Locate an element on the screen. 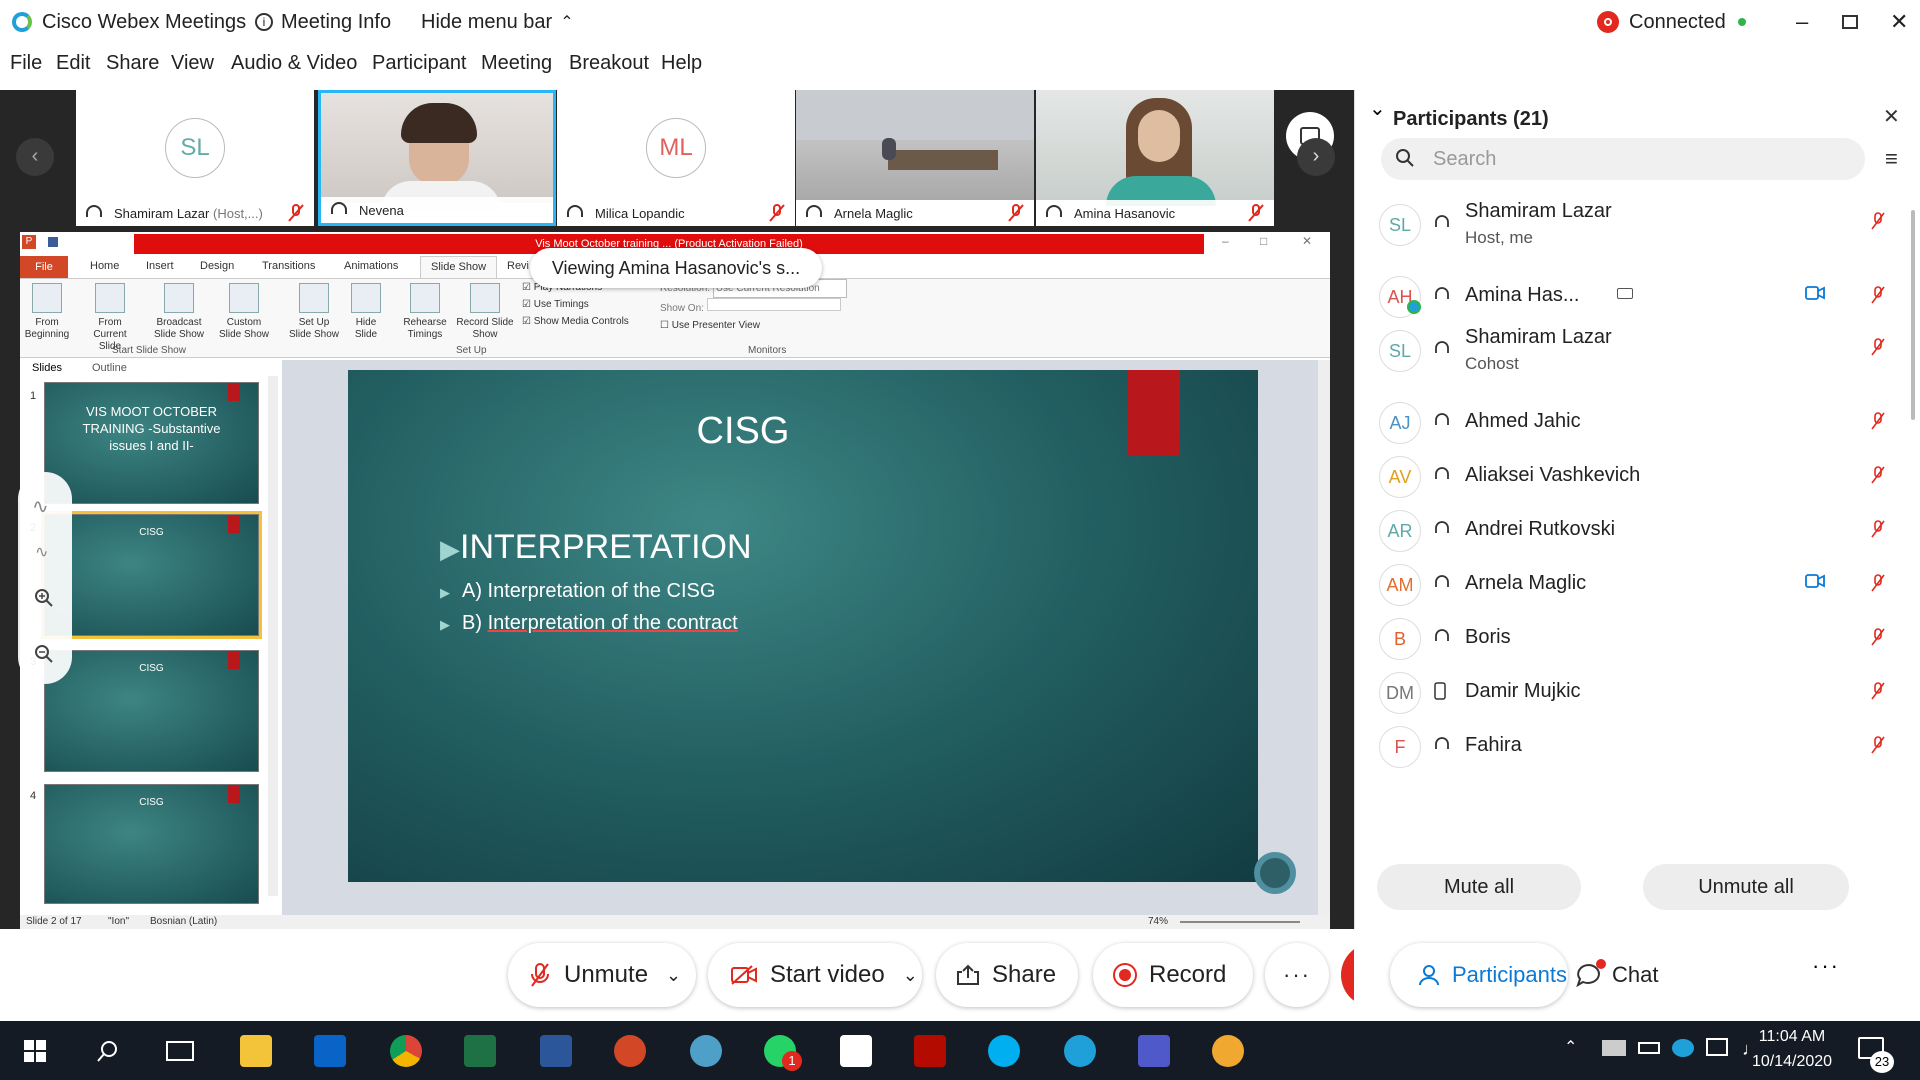 Image resolution: width=1920 pixels, height=1080 pixels. minimize-button: – is located at coordinates (1802, 22).